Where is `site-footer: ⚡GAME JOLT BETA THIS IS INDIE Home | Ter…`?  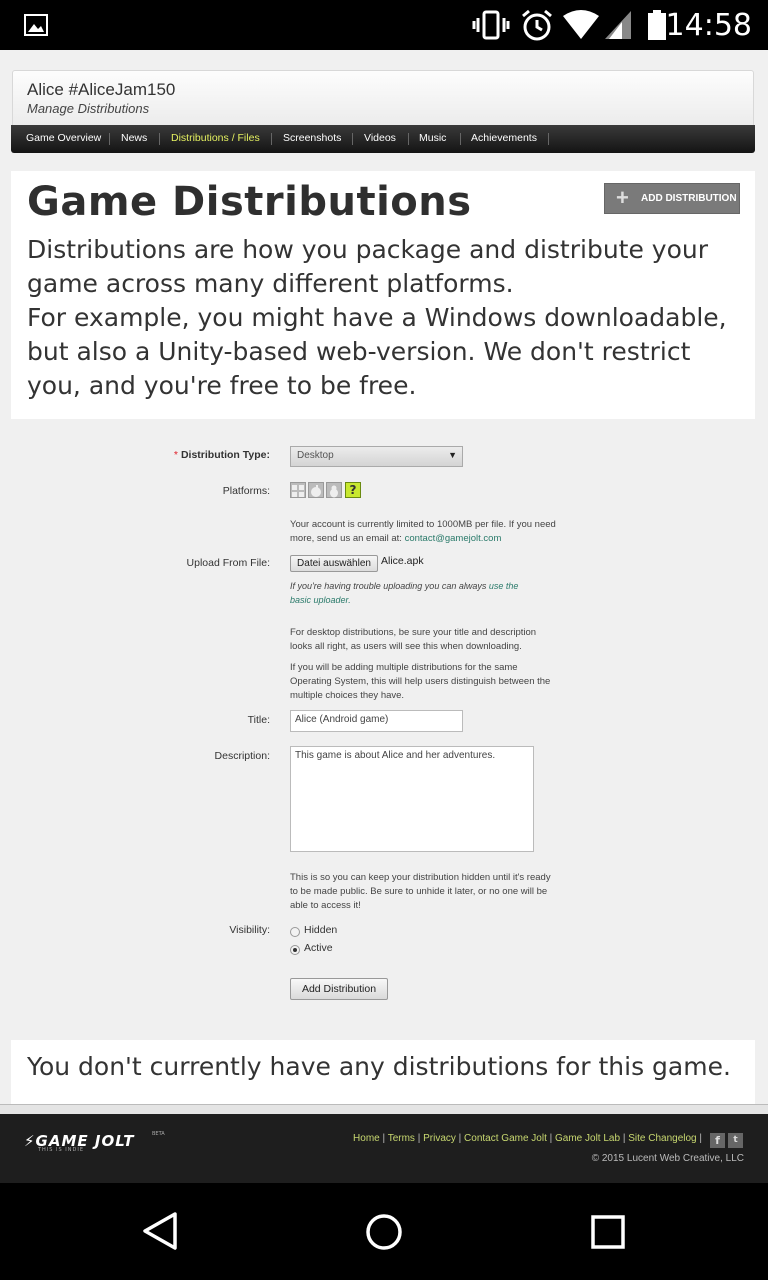 site-footer: ⚡GAME JOLT BETA THIS IS INDIE Home | Ter… is located at coordinates (384, 1148).